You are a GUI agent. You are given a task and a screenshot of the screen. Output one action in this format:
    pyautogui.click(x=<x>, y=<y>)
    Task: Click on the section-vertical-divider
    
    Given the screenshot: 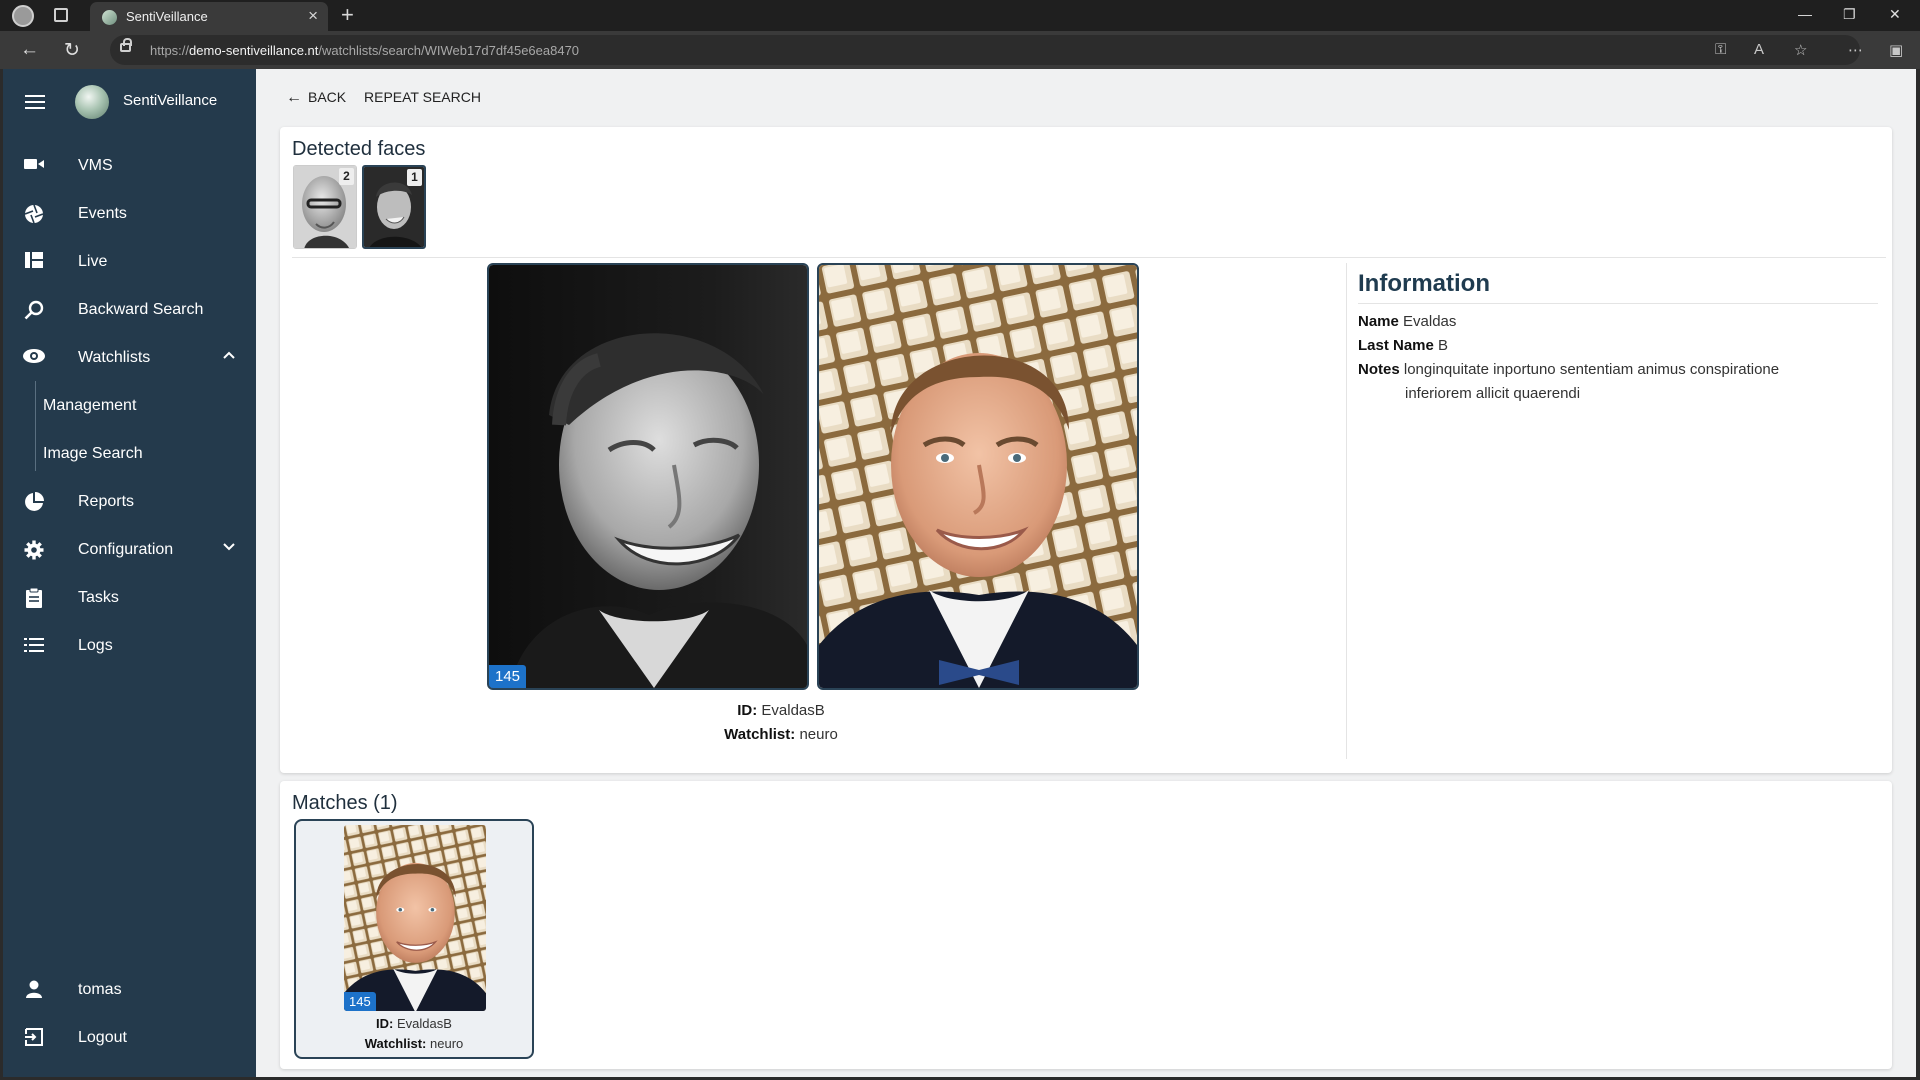 What is the action you would take?
    pyautogui.click(x=1346, y=511)
    